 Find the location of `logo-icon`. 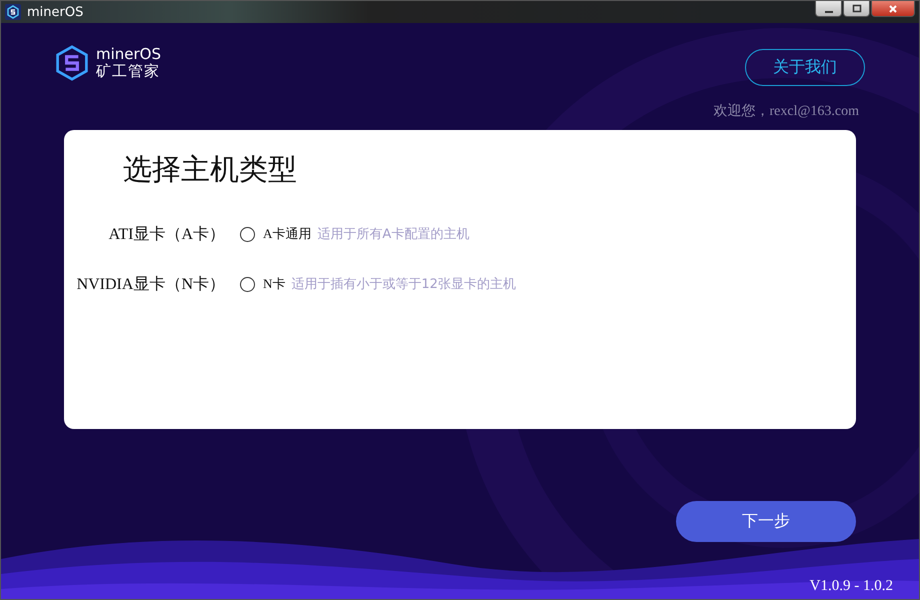

logo-icon is located at coordinates (72, 63).